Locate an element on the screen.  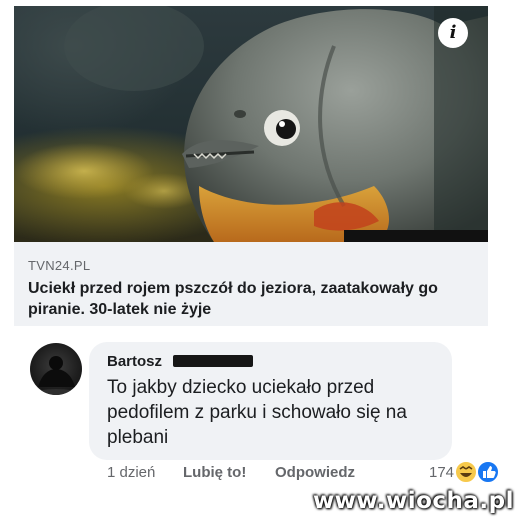
redacted-surname is located at coordinates (213, 361).